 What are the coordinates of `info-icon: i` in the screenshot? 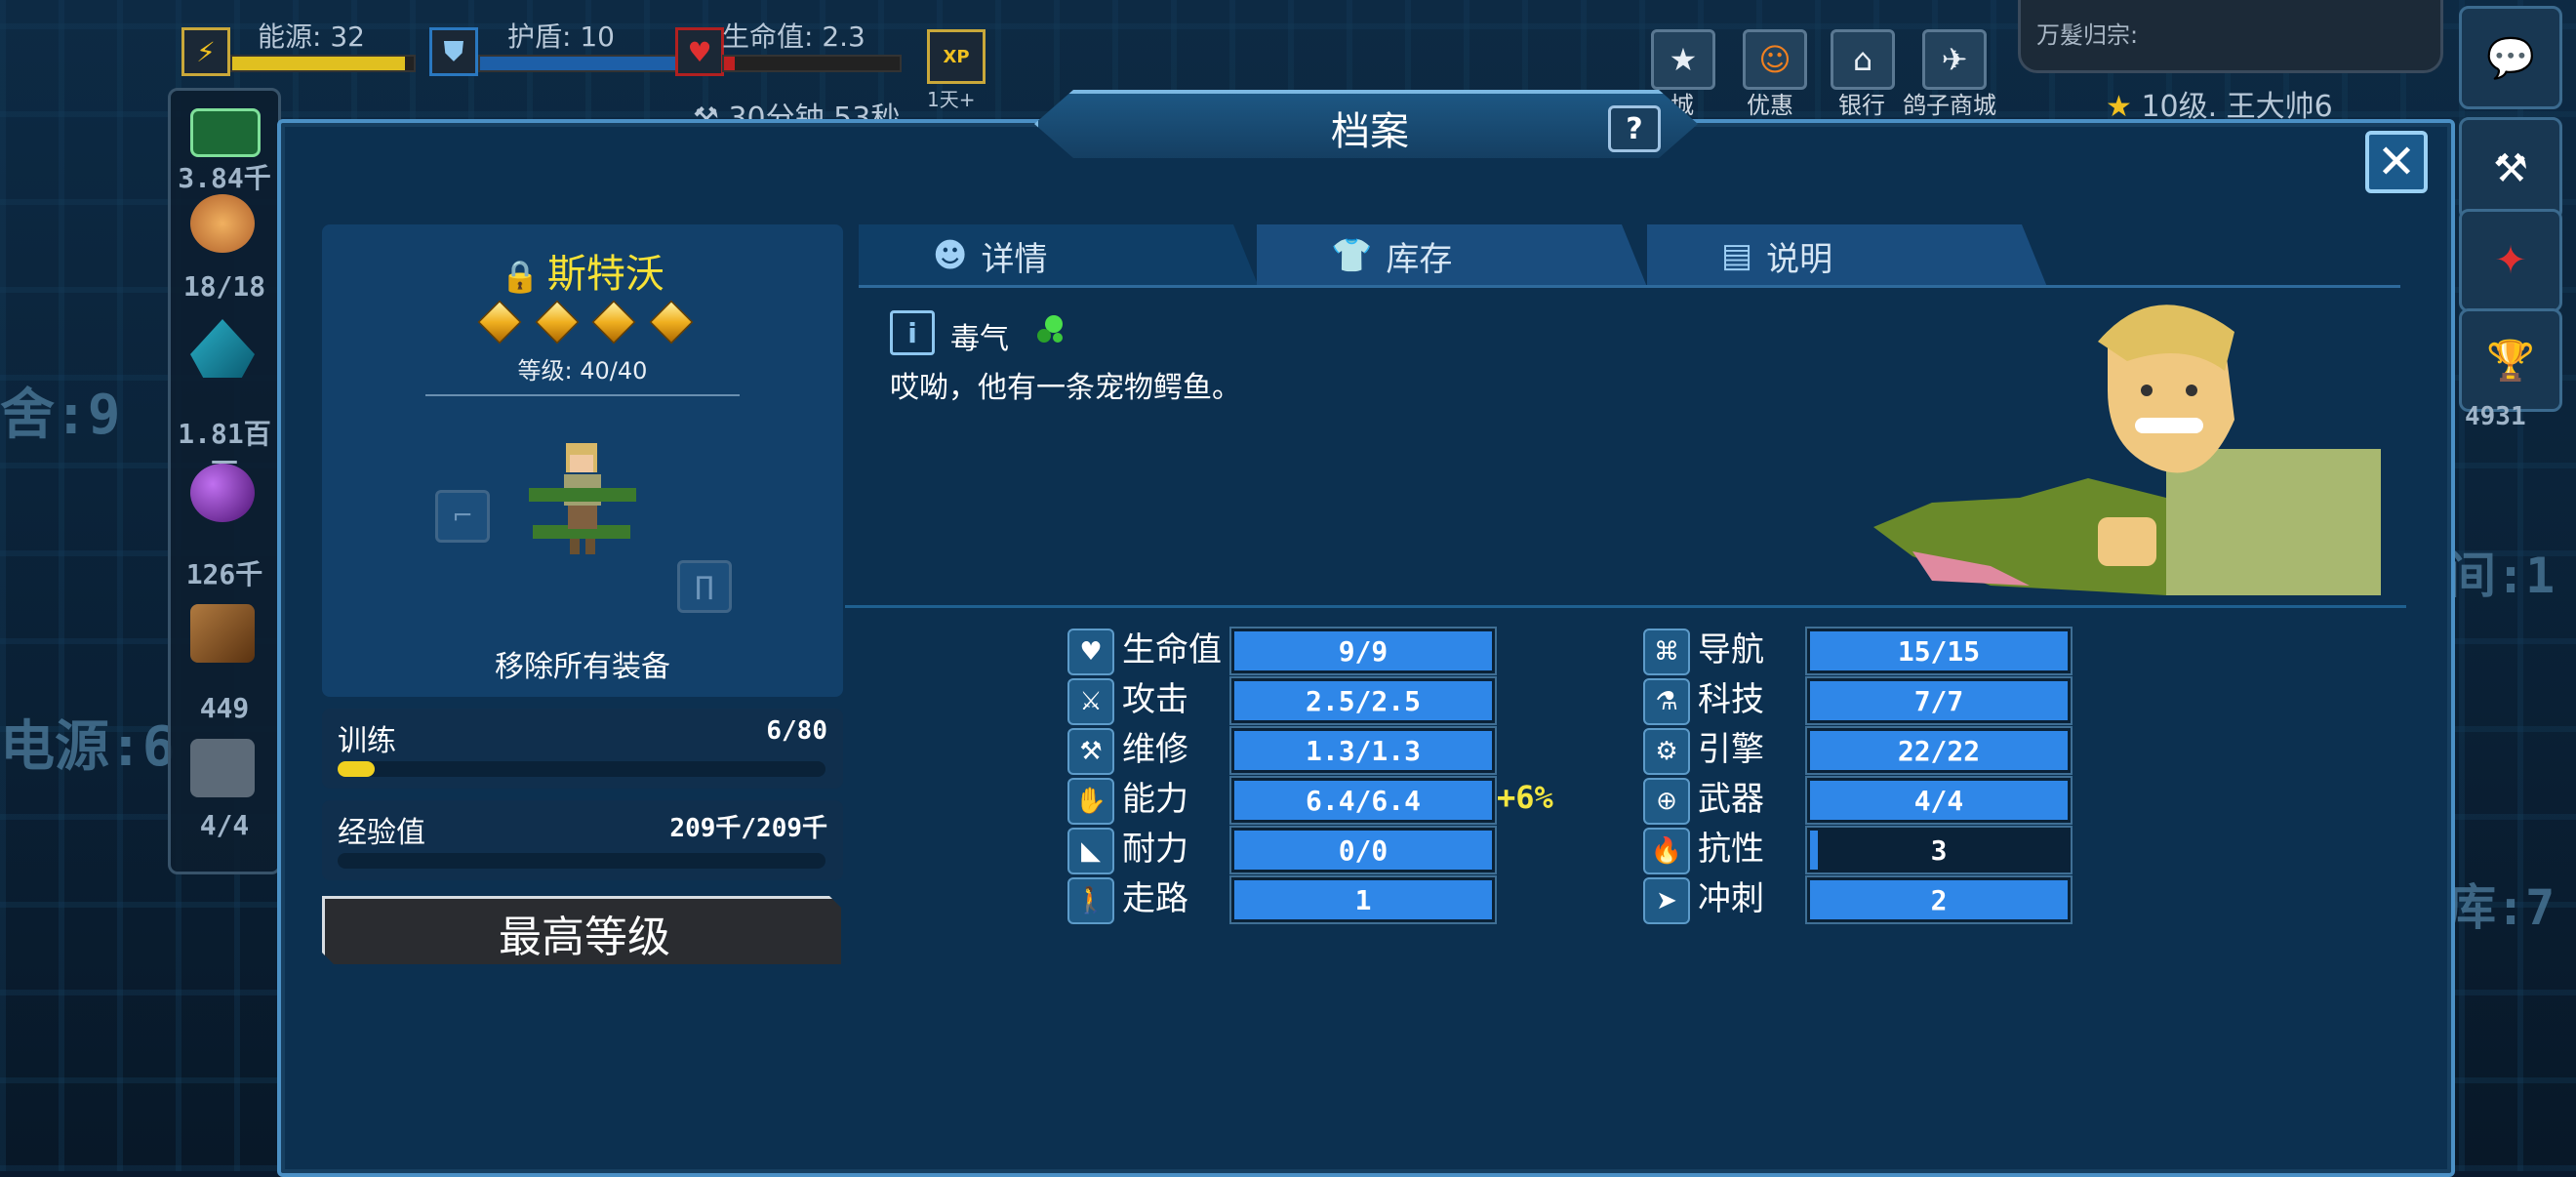 It's located at (912, 332).